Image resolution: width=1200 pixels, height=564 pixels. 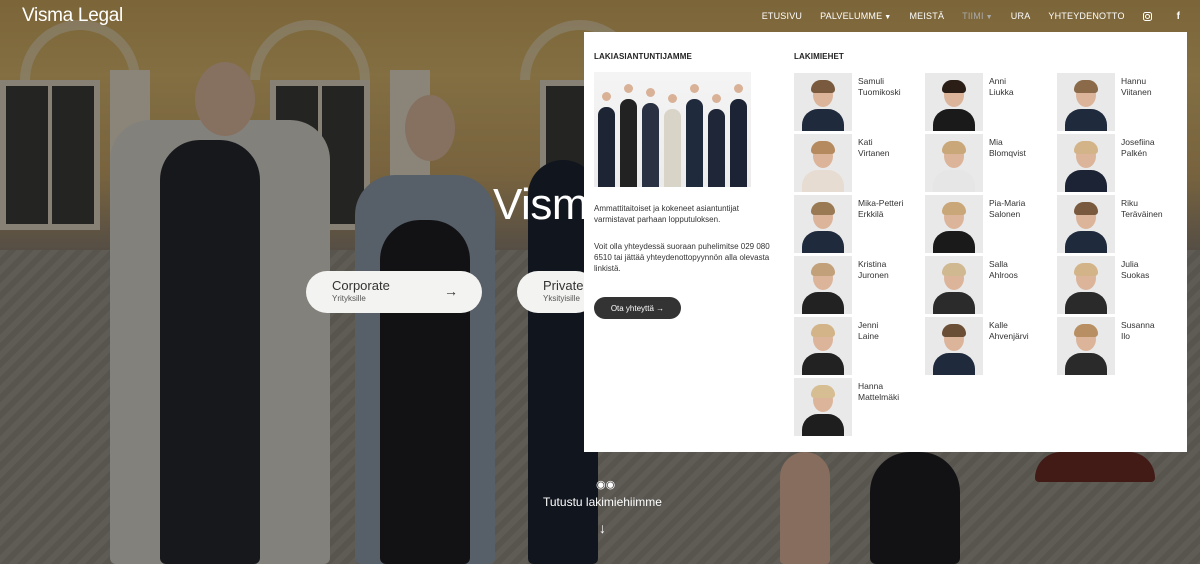 What do you see at coordinates (987, 346) in the screenshot?
I see `lawyer-card: Kalle Ahvenjärvi` at bounding box center [987, 346].